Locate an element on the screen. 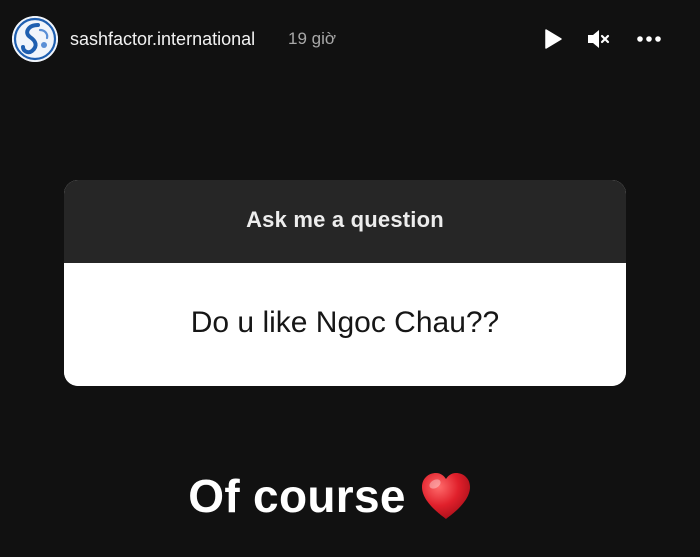 This screenshot has height=557, width=700. sashfactor-logo-icon is located at coordinates (35, 39).